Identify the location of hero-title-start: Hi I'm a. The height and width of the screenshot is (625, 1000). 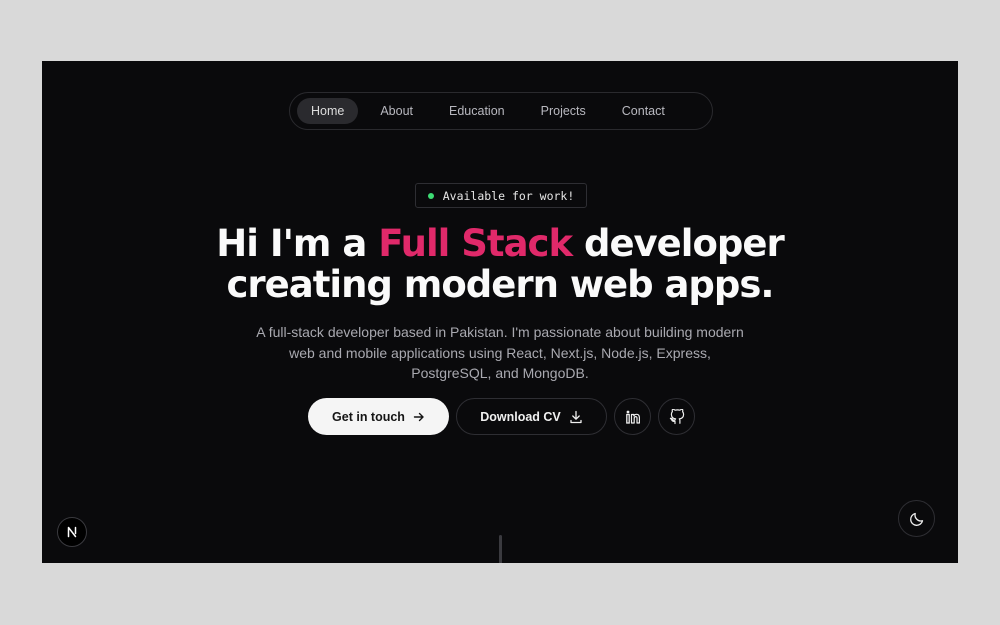
(297, 243).